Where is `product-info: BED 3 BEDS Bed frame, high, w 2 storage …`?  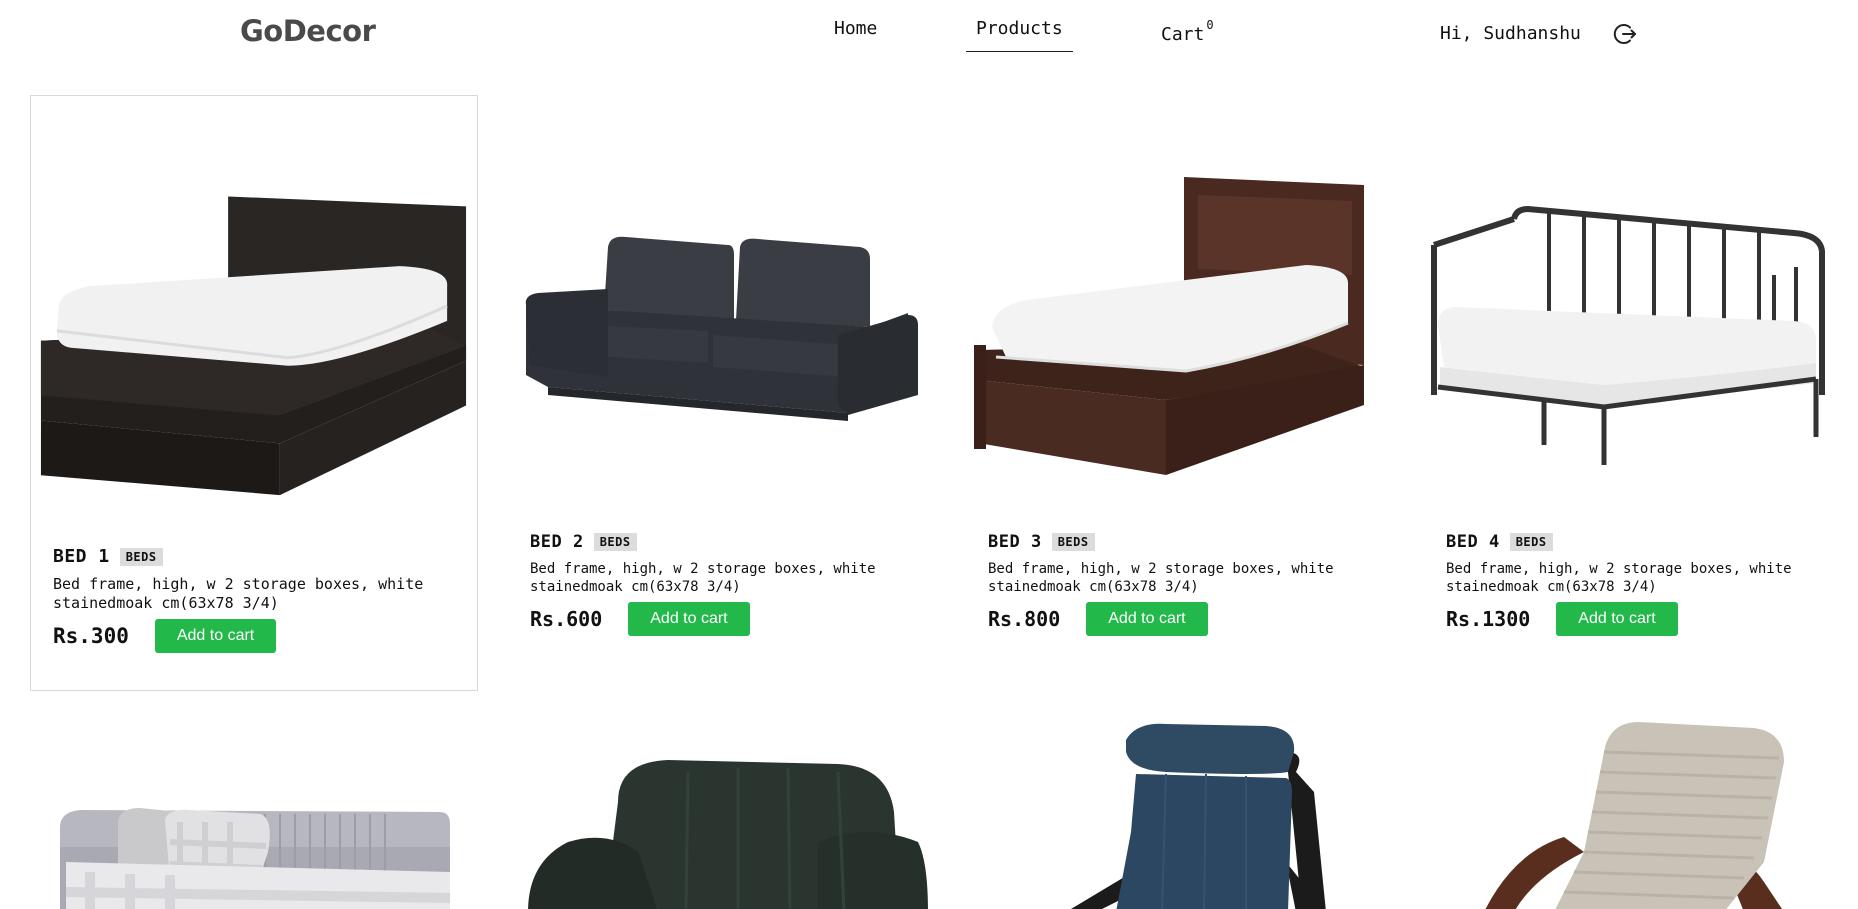 product-info: BED 3 BEDS Bed frame, high, w 2 storage … is located at coordinates (1188, 584).